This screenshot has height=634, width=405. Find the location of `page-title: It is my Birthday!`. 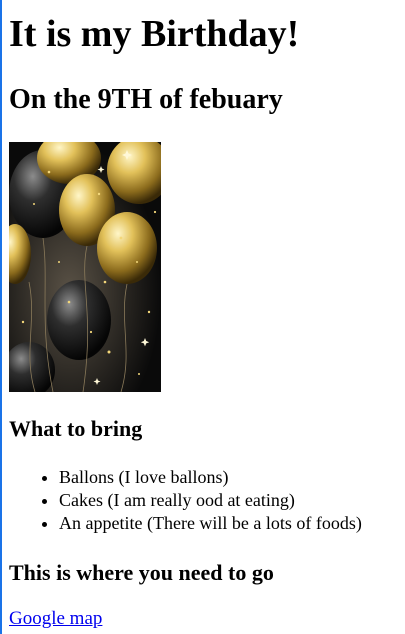

page-title: It is my Birthday! is located at coordinates (154, 34).